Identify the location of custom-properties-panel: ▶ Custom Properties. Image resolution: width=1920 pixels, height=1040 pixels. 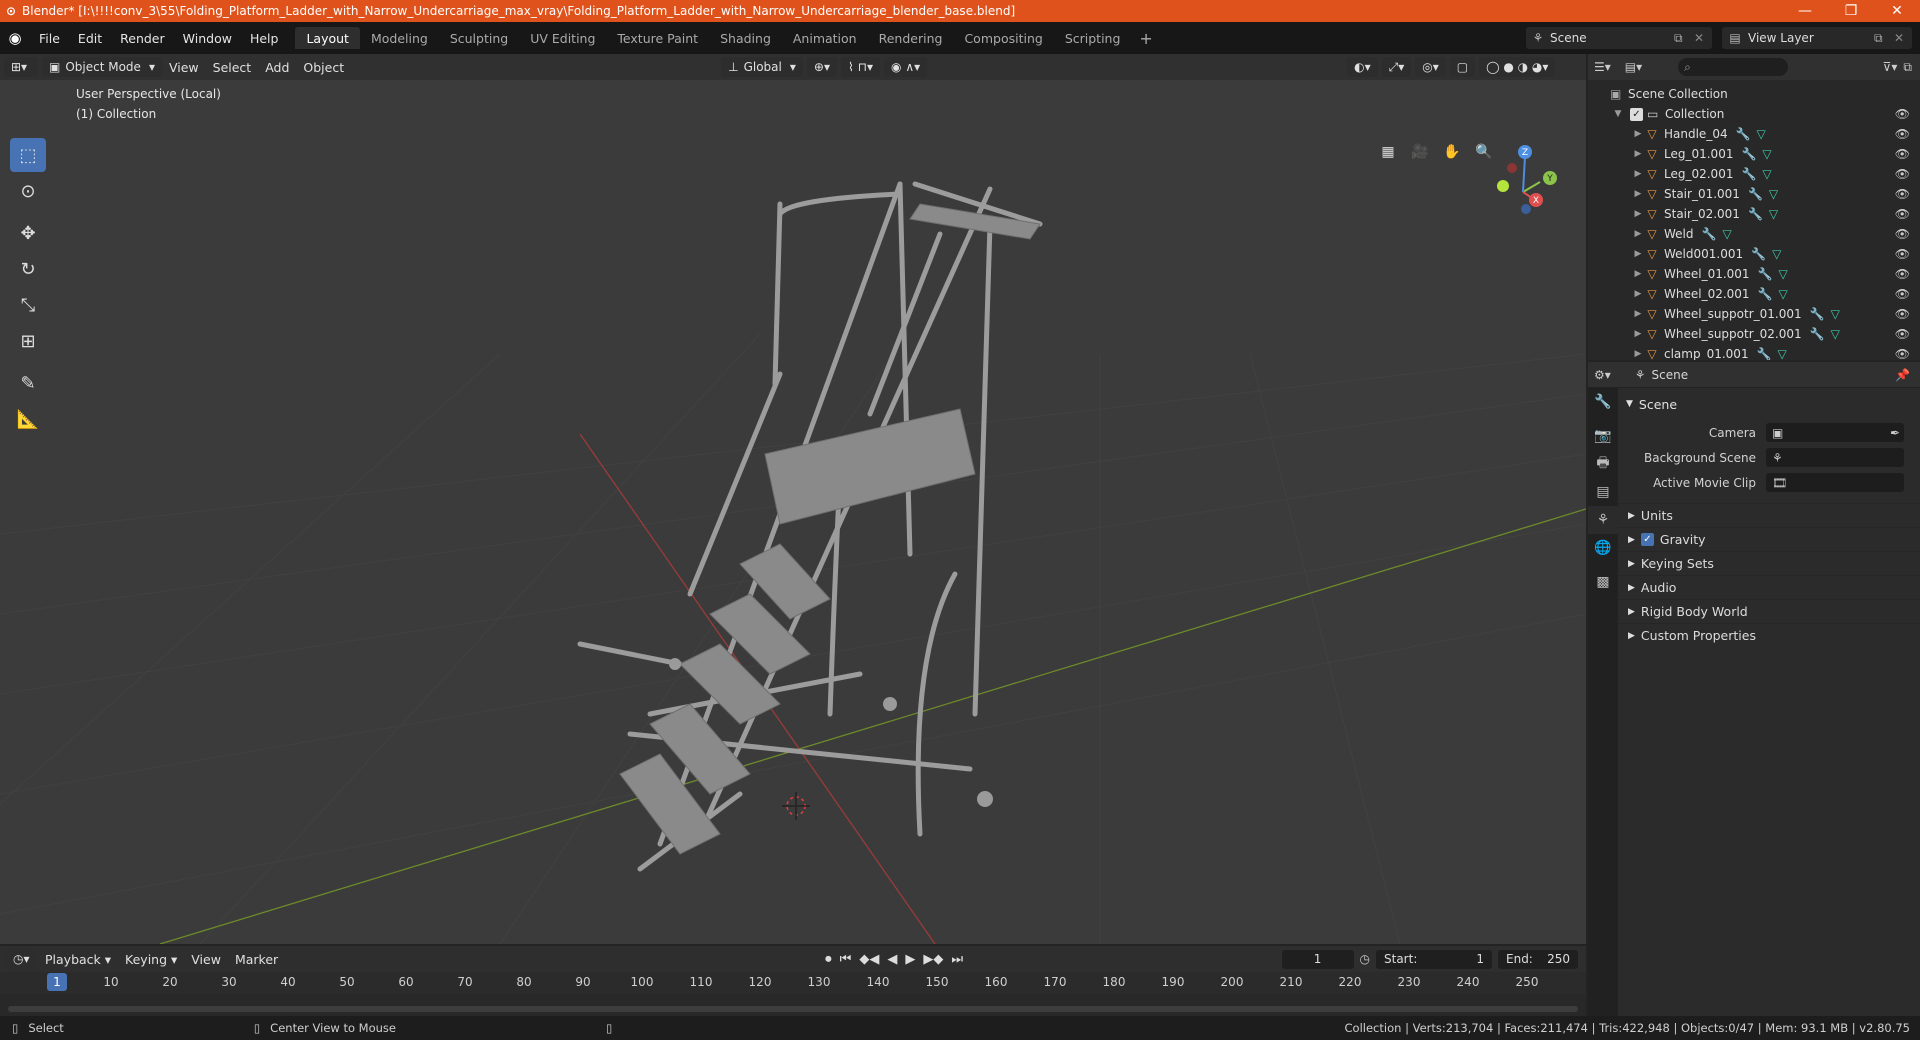
(1769, 635).